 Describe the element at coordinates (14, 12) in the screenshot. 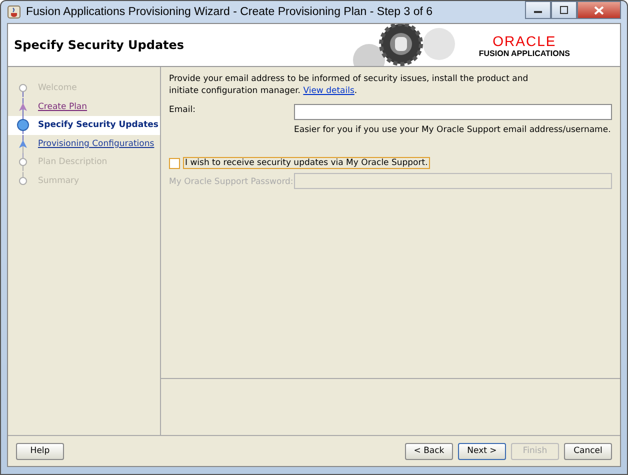

I see `java-cup-icon` at that location.